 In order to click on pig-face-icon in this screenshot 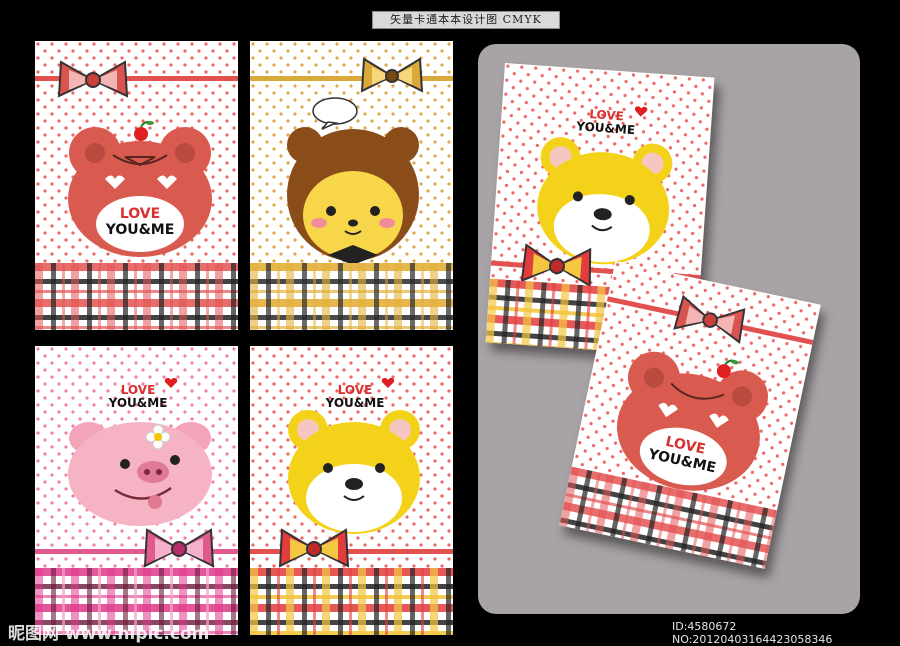, I will do `click(140, 474)`.